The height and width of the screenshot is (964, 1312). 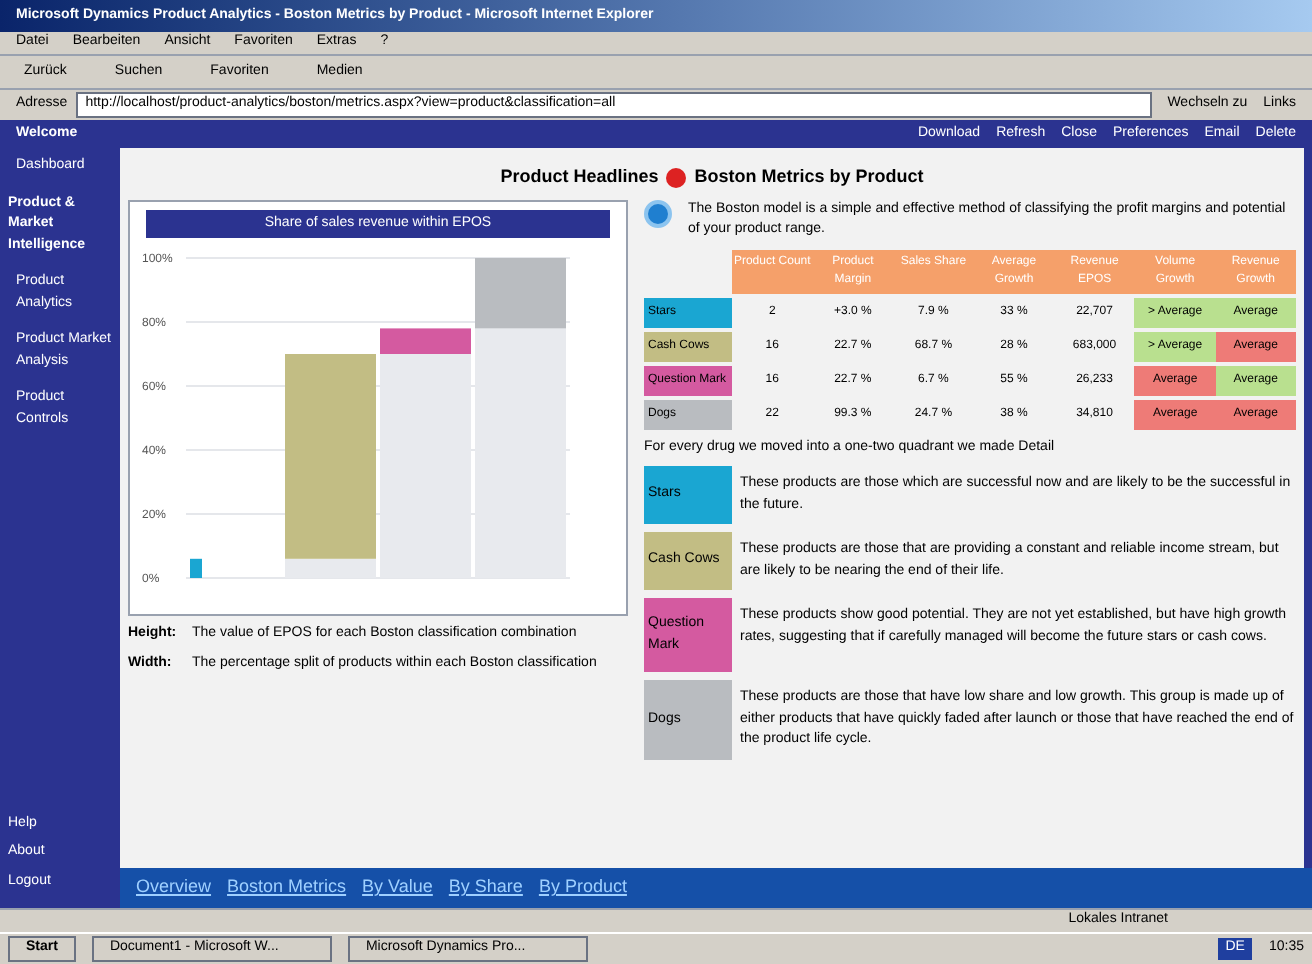 I want to click on footer-link: Boston Metrics, so click(x=287, y=888).